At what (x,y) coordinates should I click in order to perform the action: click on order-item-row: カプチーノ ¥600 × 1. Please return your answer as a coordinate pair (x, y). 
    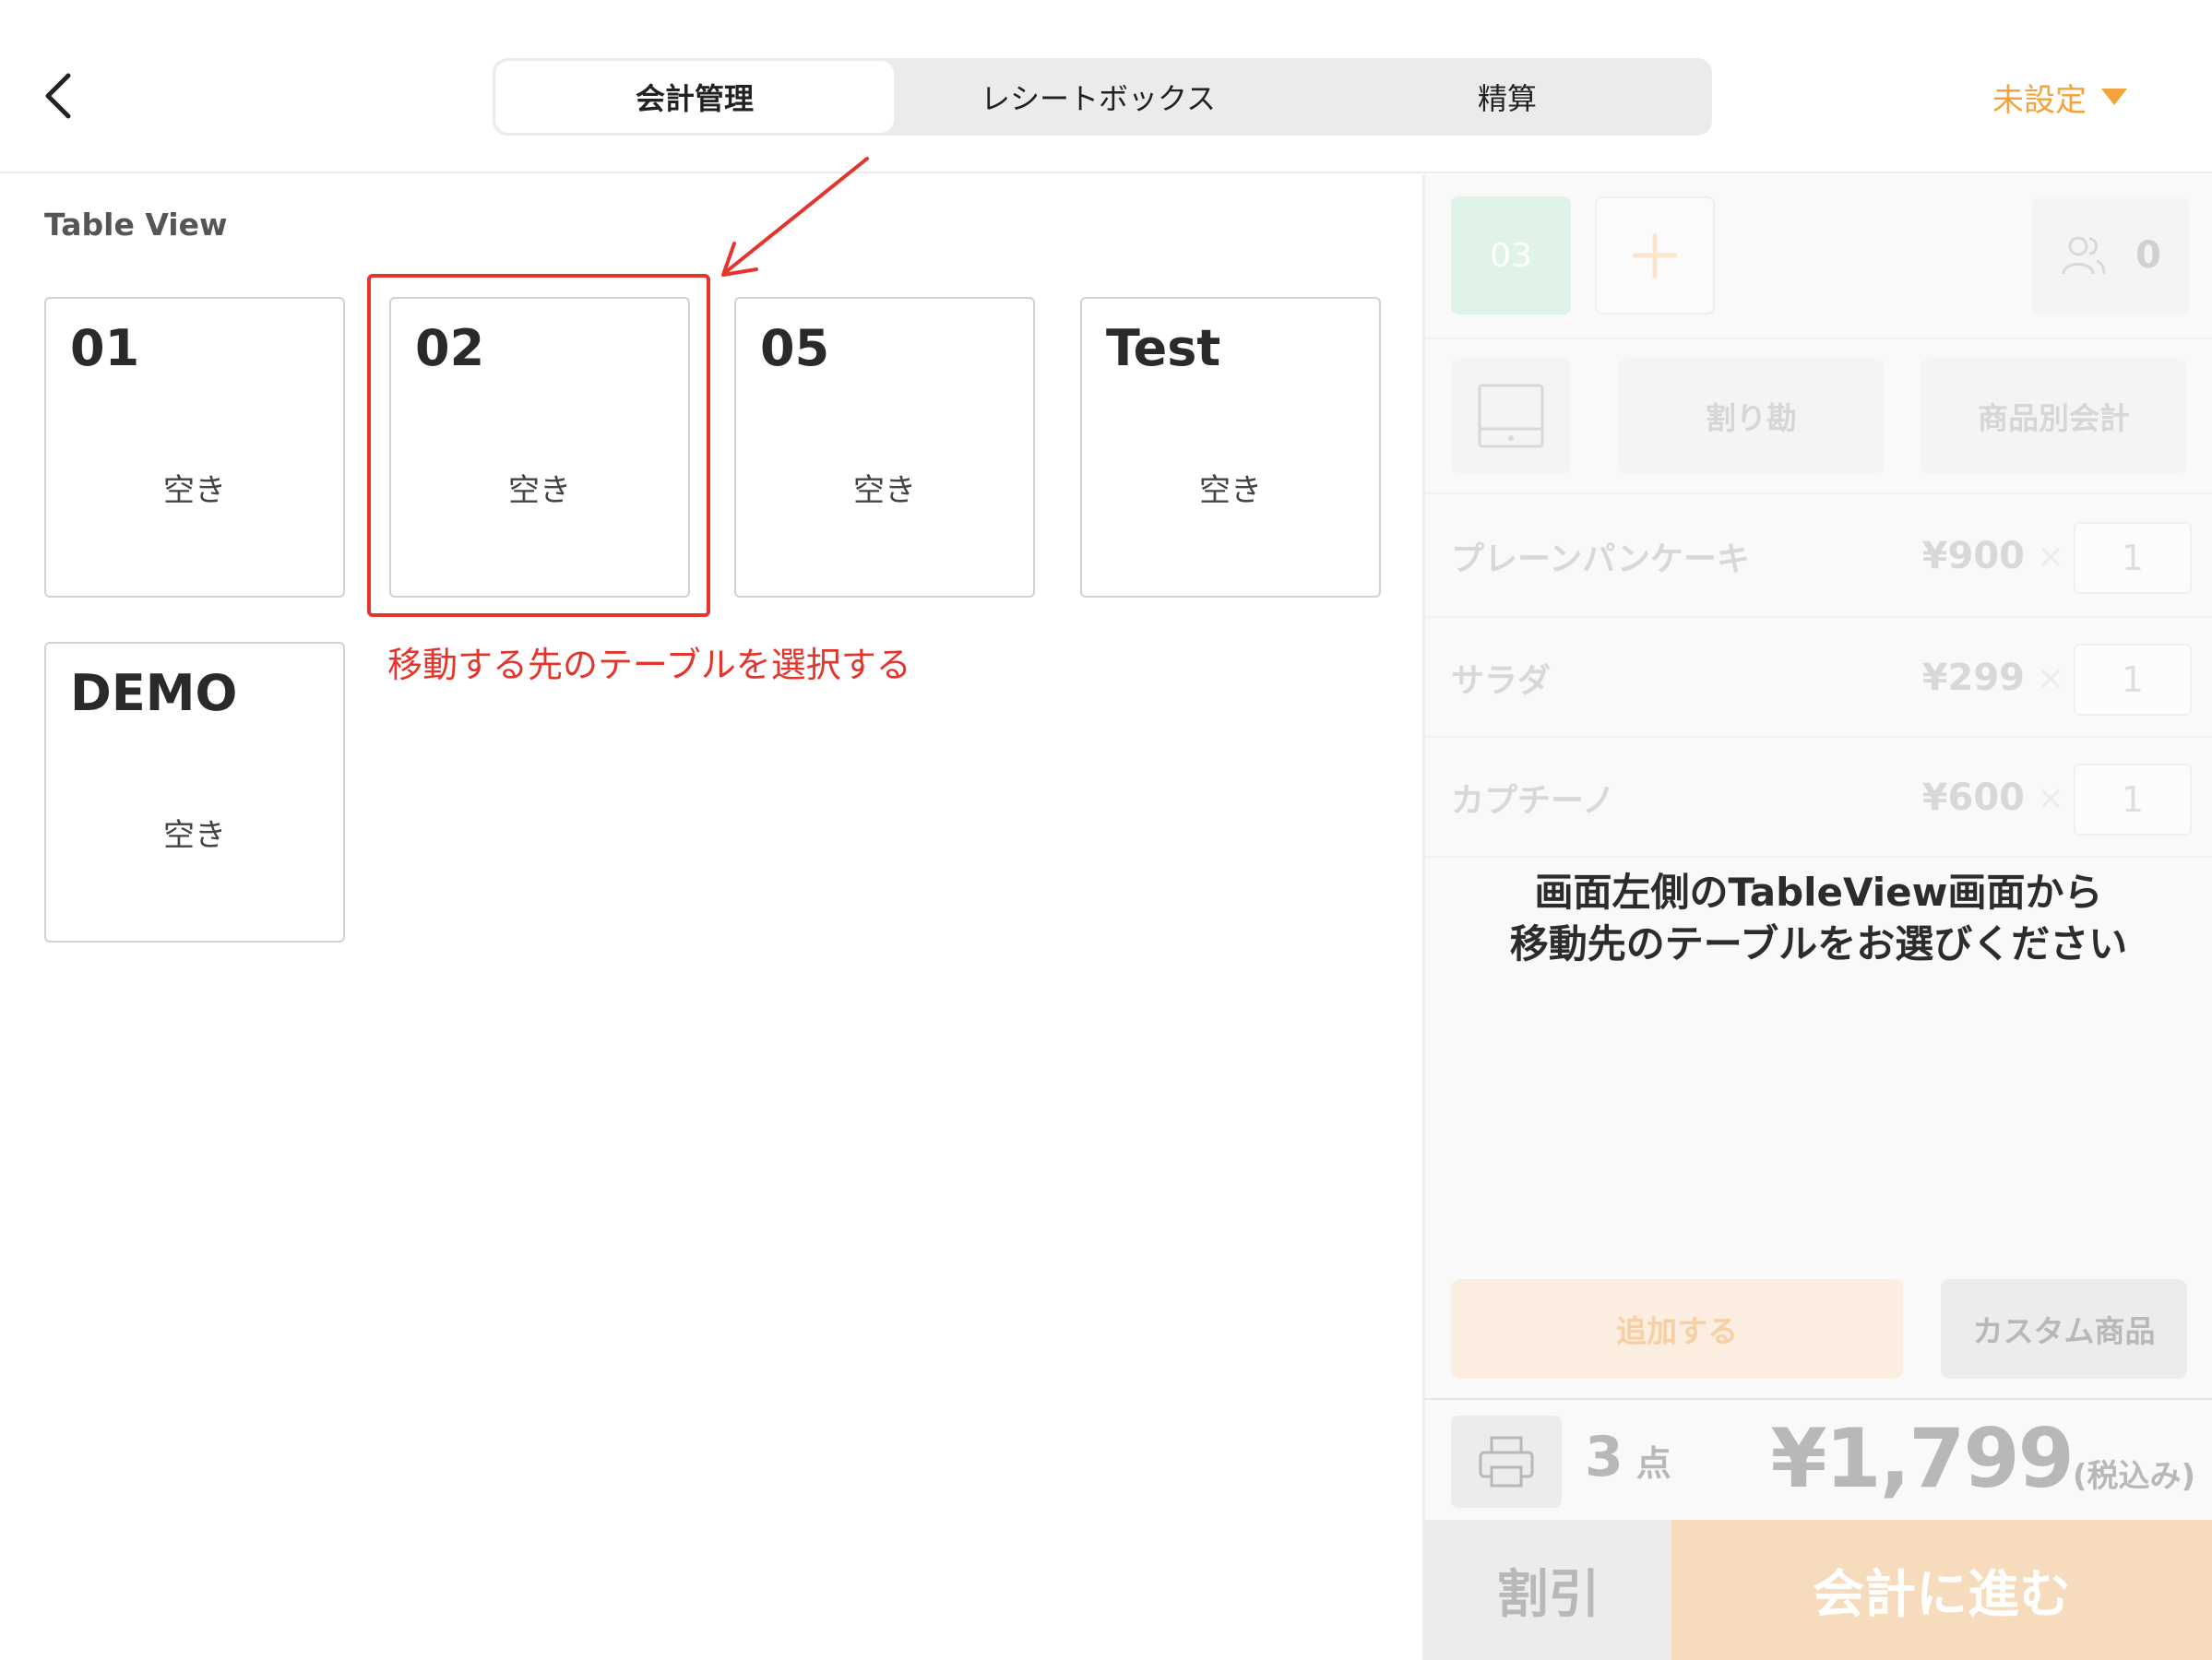
    Looking at the image, I should click on (1819, 798).